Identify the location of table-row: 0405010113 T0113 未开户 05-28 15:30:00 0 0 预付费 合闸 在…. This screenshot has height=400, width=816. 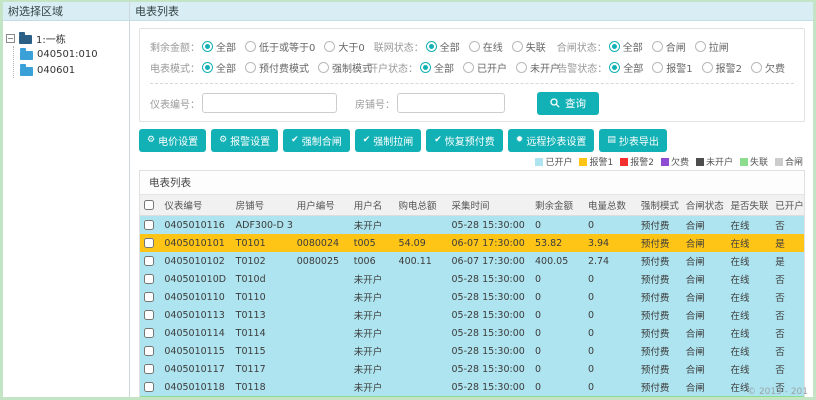
(472, 315).